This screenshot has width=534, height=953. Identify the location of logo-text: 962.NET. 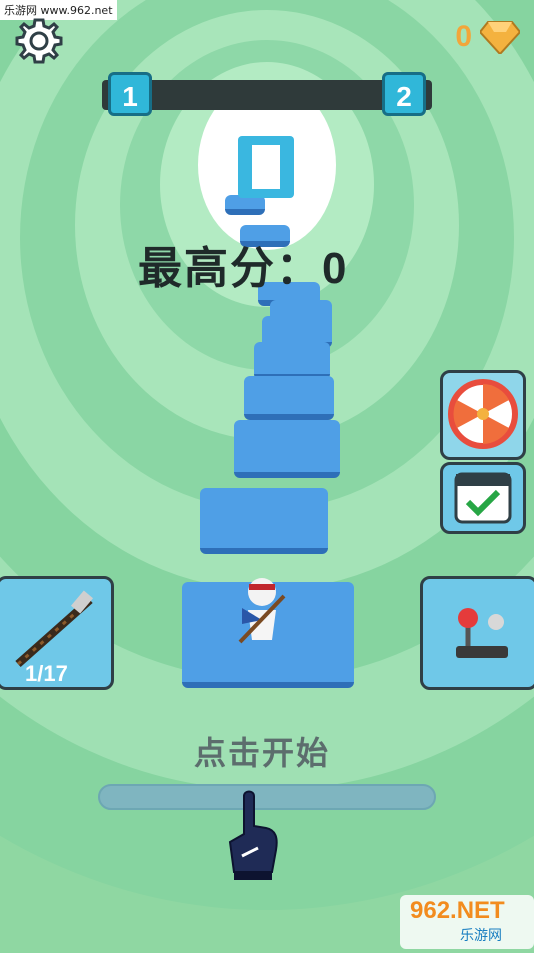
(457, 910).